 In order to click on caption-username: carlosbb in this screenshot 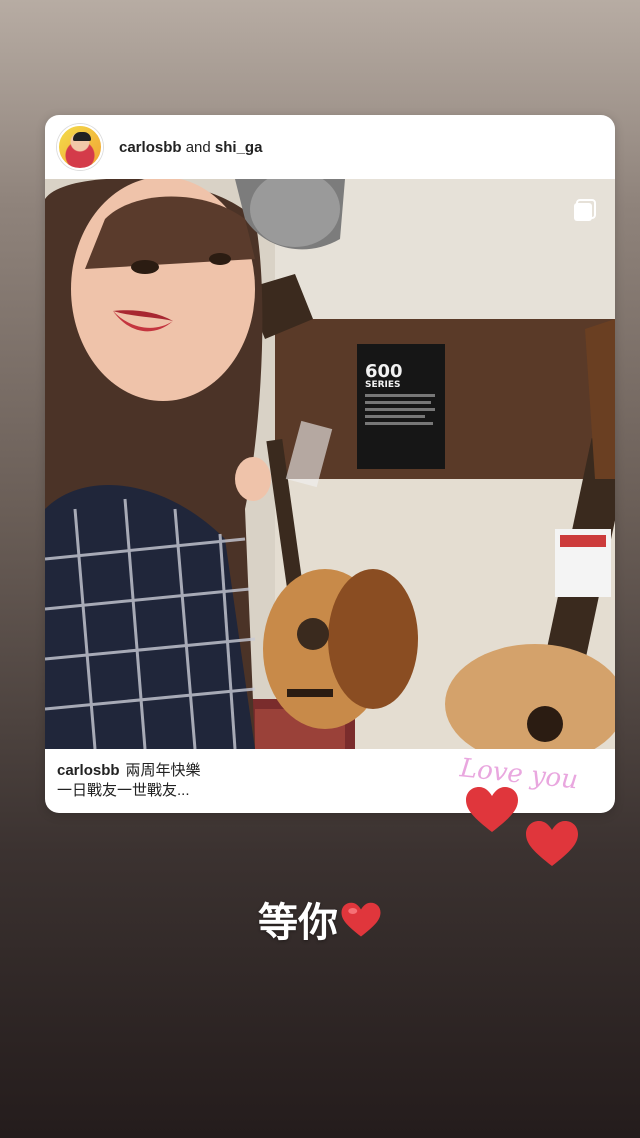, I will do `click(88, 770)`.